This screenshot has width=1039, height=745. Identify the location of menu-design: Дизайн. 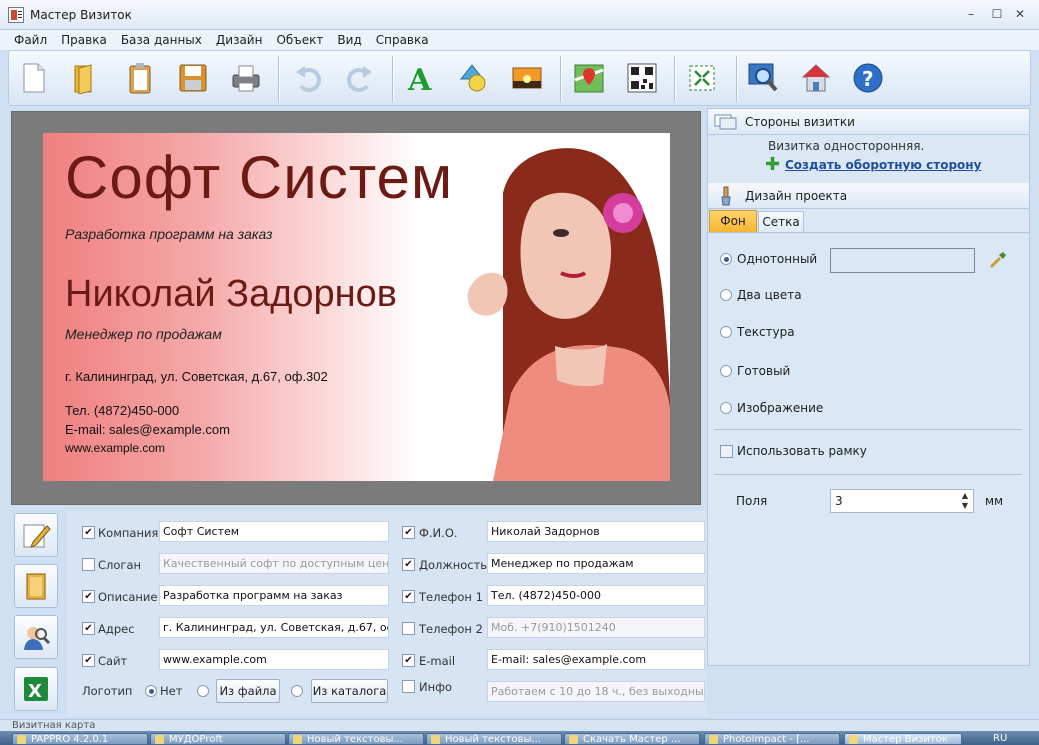
(239, 40).